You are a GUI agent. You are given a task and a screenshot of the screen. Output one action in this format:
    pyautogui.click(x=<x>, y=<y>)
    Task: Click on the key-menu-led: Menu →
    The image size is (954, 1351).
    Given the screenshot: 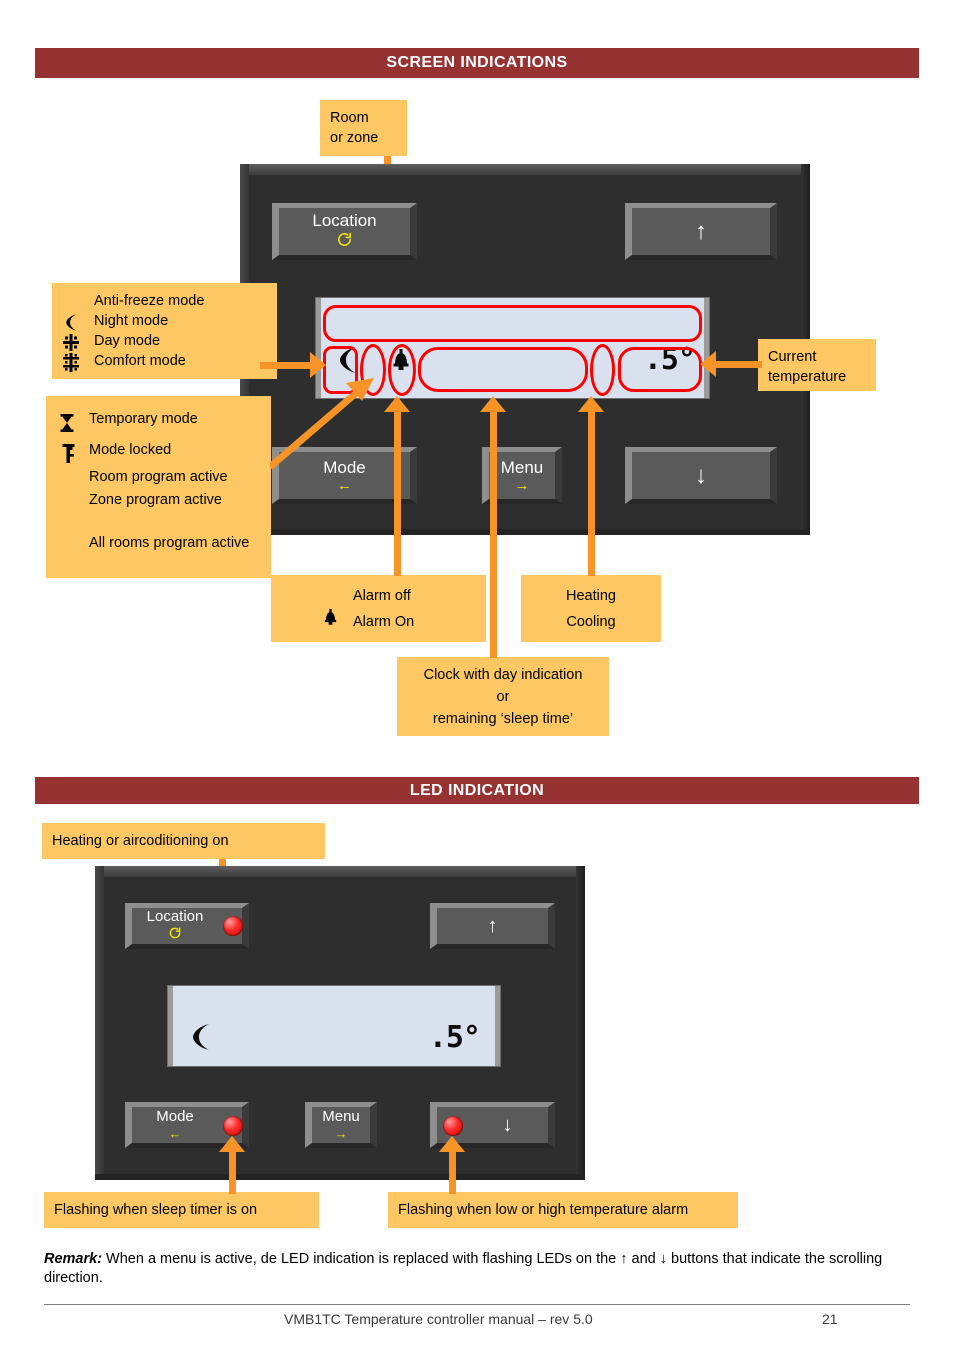 What is the action you would take?
    pyautogui.click(x=341, y=1125)
    